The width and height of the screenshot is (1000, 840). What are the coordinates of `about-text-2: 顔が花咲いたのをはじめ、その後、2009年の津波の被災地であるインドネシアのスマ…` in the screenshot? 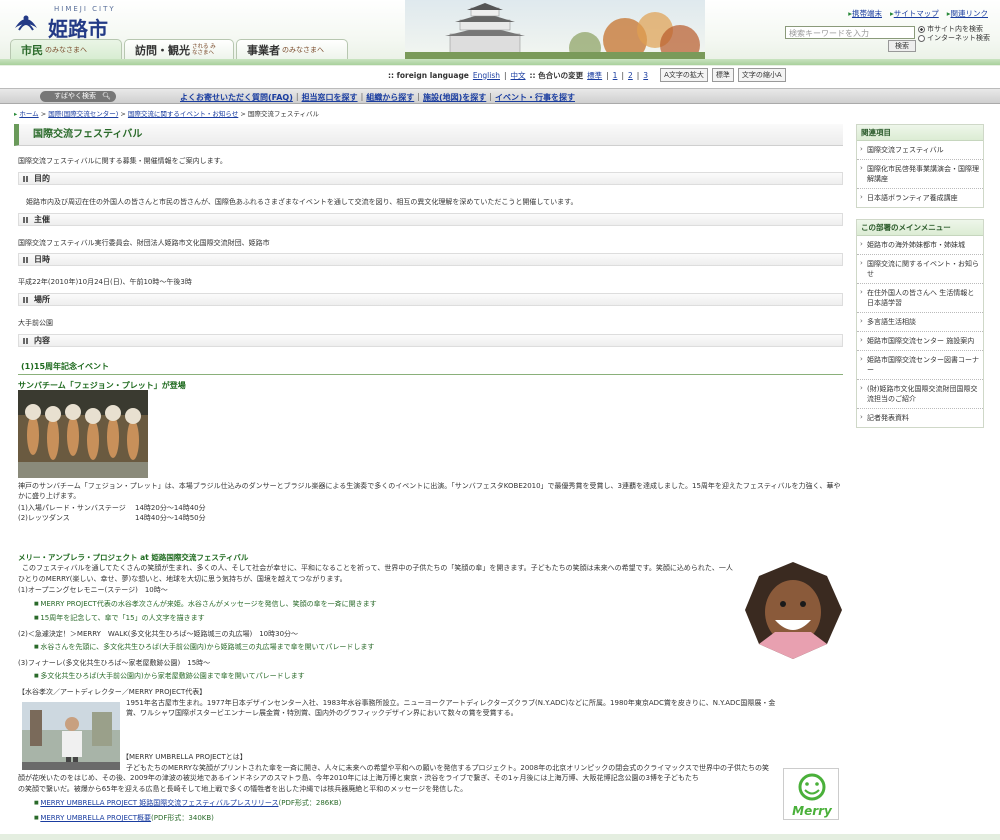 It's located at (358, 778).